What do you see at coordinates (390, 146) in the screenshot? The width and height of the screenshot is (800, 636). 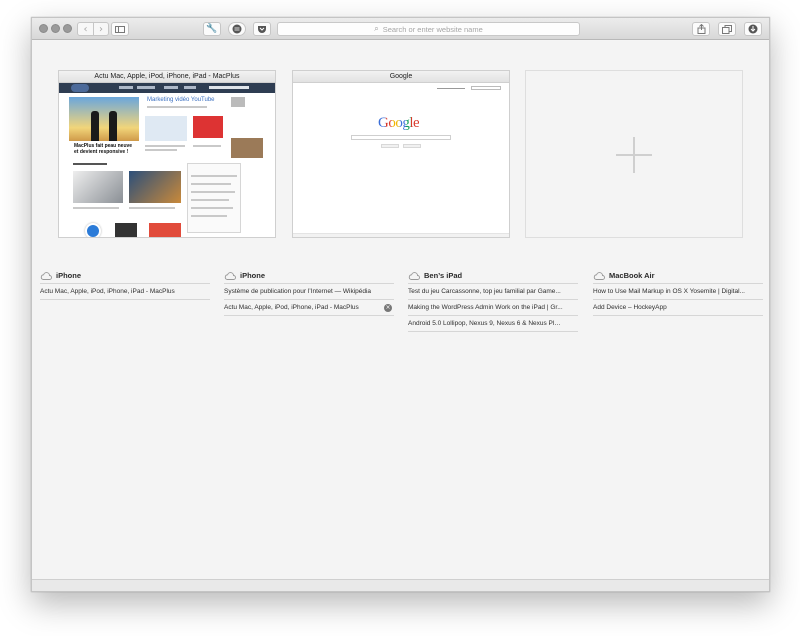 I see `google-search-button` at bounding box center [390, 146].